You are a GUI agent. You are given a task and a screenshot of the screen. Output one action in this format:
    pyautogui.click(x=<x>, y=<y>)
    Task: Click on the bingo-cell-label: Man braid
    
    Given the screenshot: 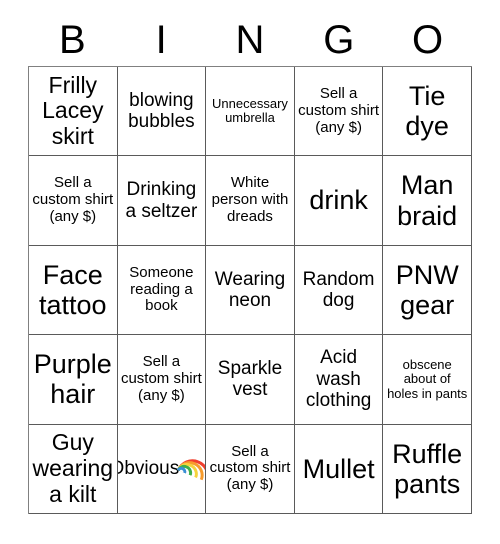 What is the action you would take?
    pyautogui.click(x=427, y=200)
    